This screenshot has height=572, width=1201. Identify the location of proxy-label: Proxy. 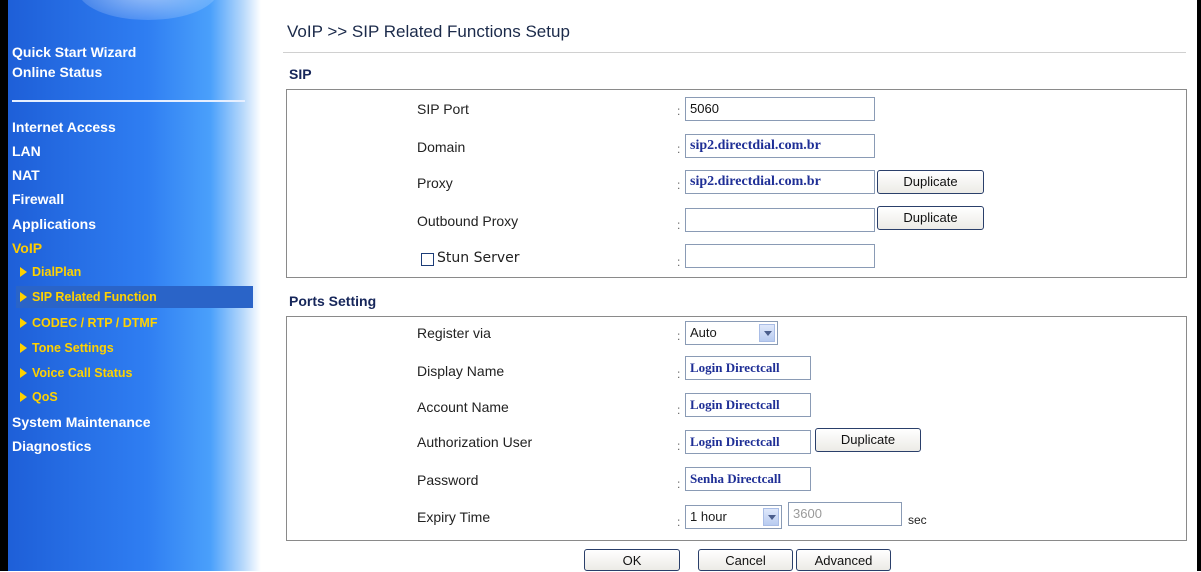
(435, 183).